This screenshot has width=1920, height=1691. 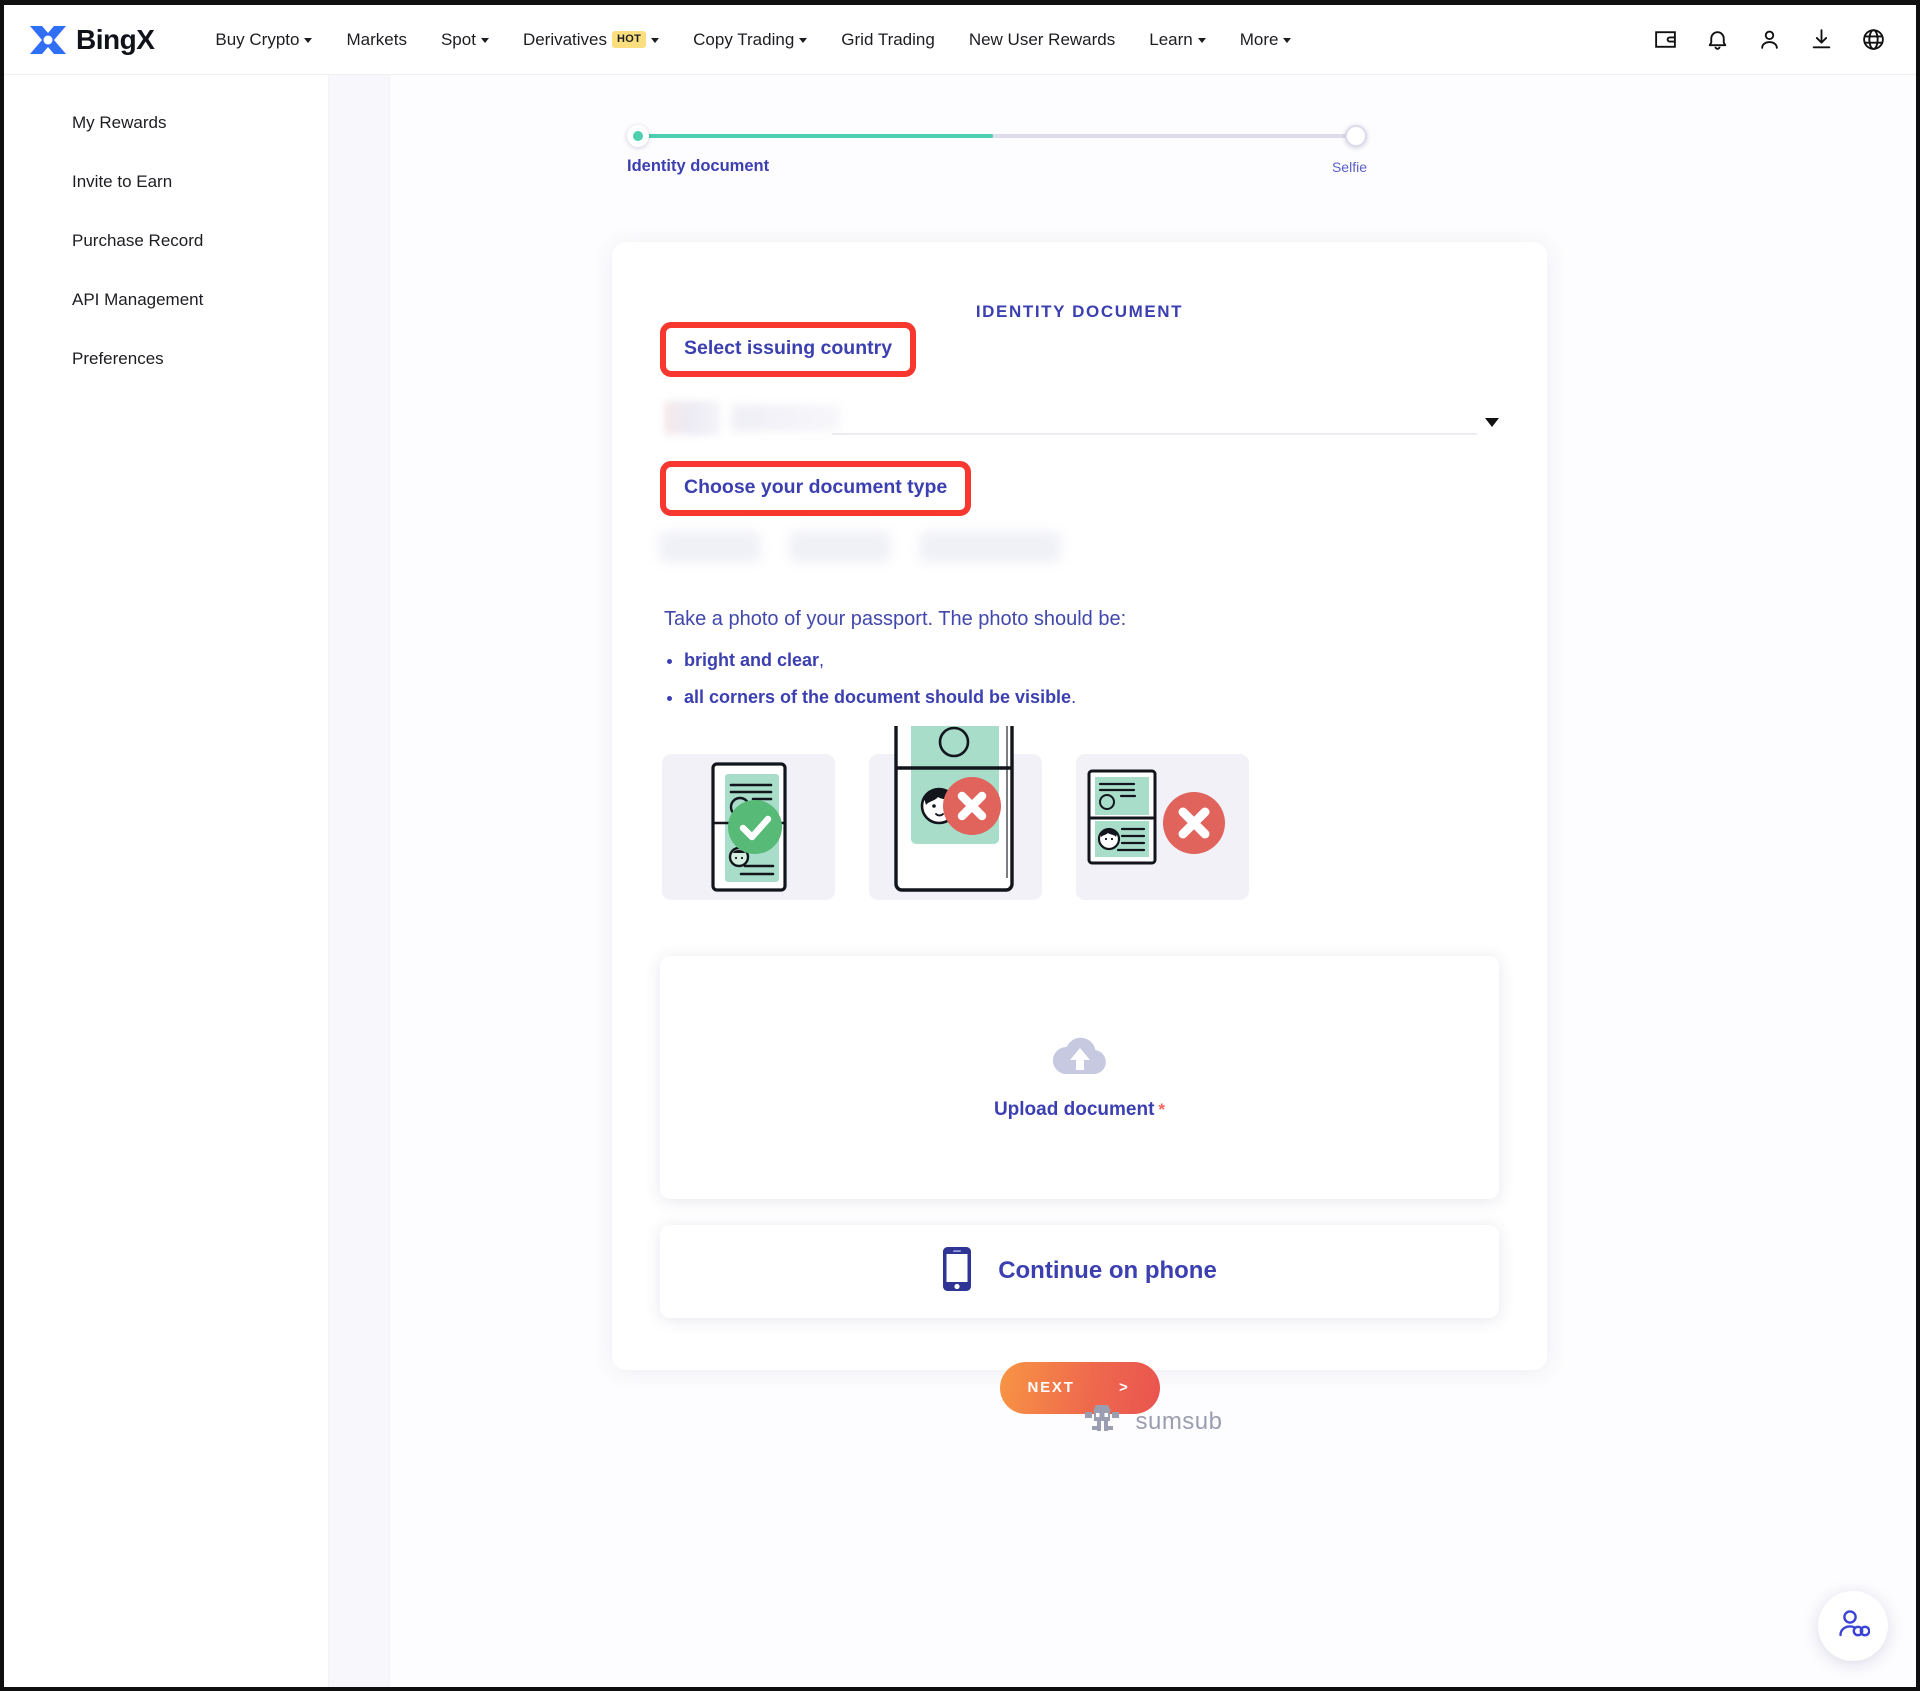 What do you see at coordinates (1259, 39) in the screenshot?
I see `nav-label: More` at bounding box center [1259, 39].